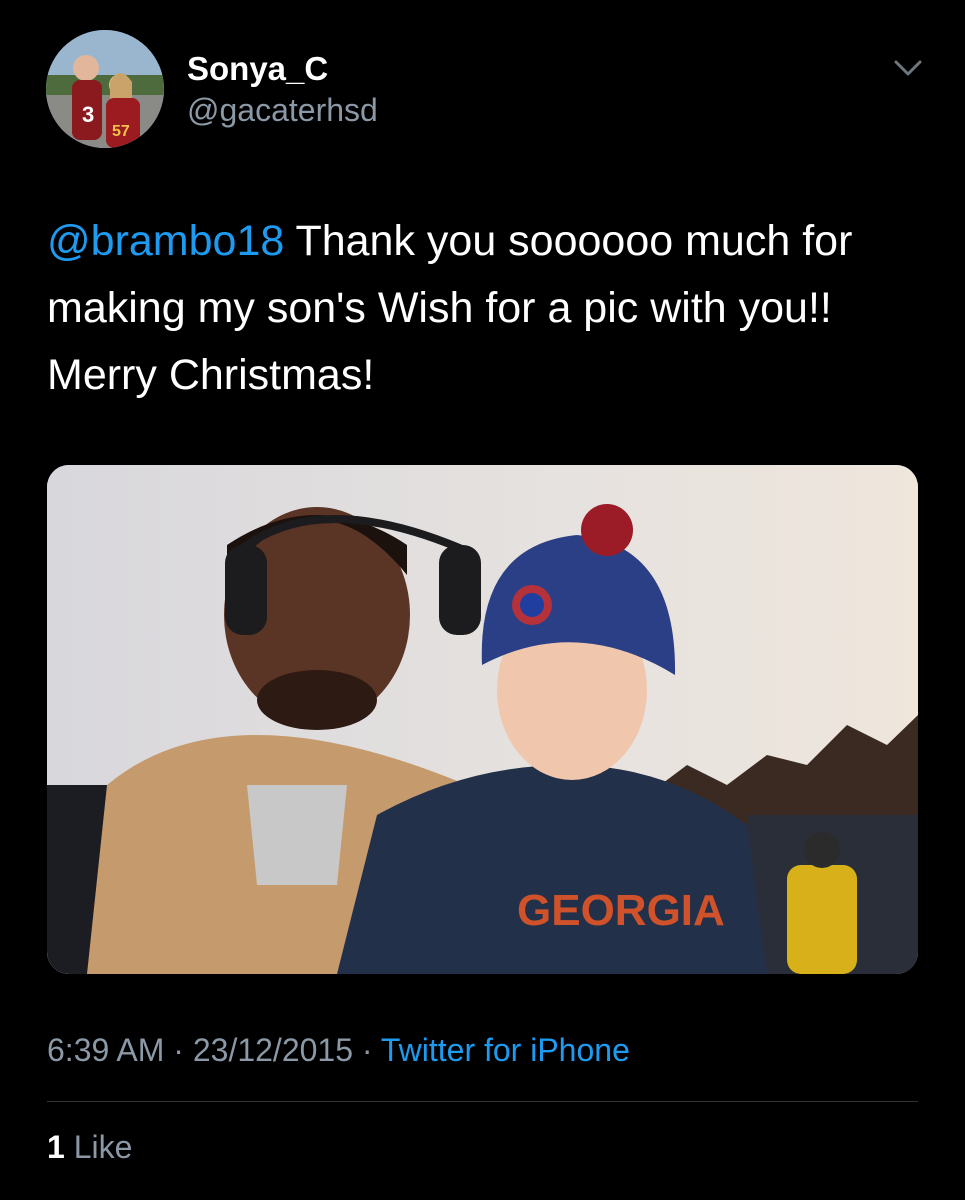  What do you see at coordinates (273, 1050) in the screenshot?
I see `tweet-date: 23/12/2015` at bounding box center [273, 1050].